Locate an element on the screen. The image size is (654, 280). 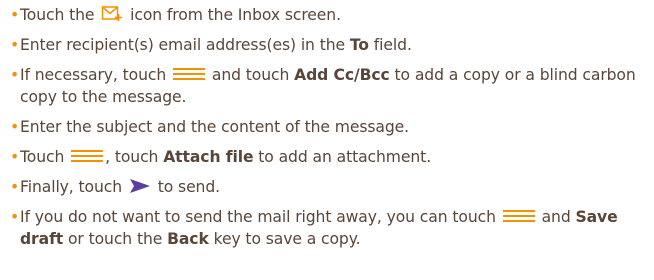
item-text: key to save a copy. is located at coordinates (284, 239).